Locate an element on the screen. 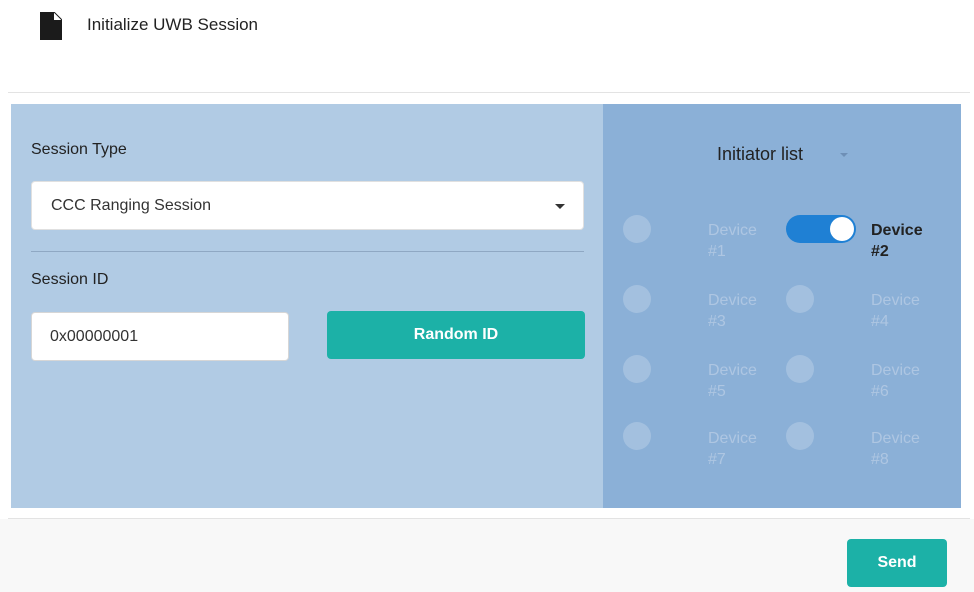  header-divider is located at coordinates (489, 92).